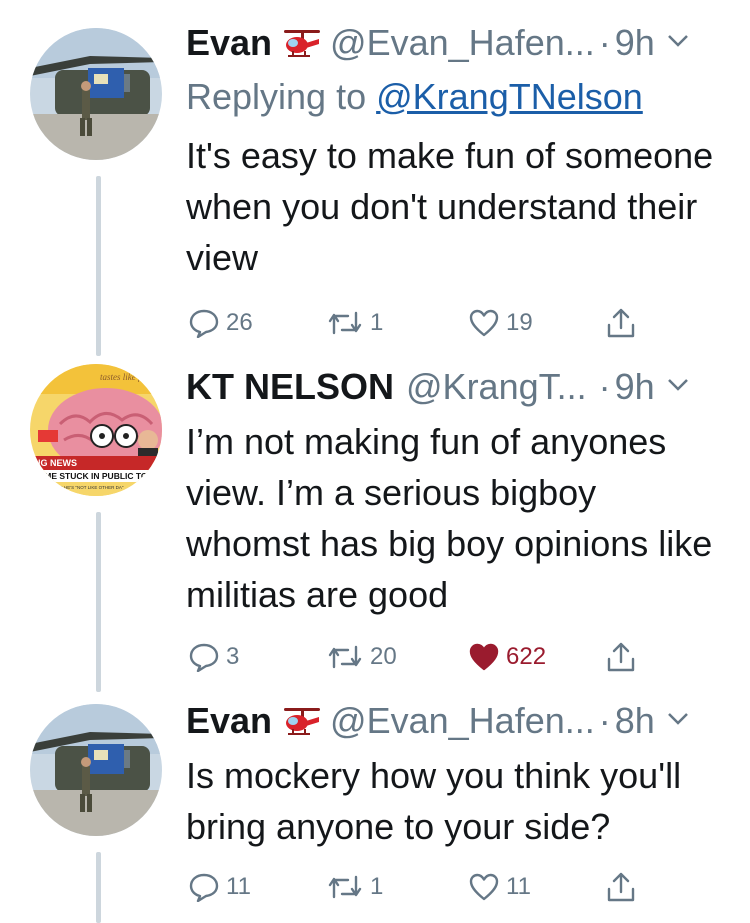 This screenshot has width=750, height=923. What do you see at coordinates (91, 476) in the screenshot?
I see `avatar-headline-text: CAME STUCK IN PUBLIC TOI` at bounding box center [91, 476].